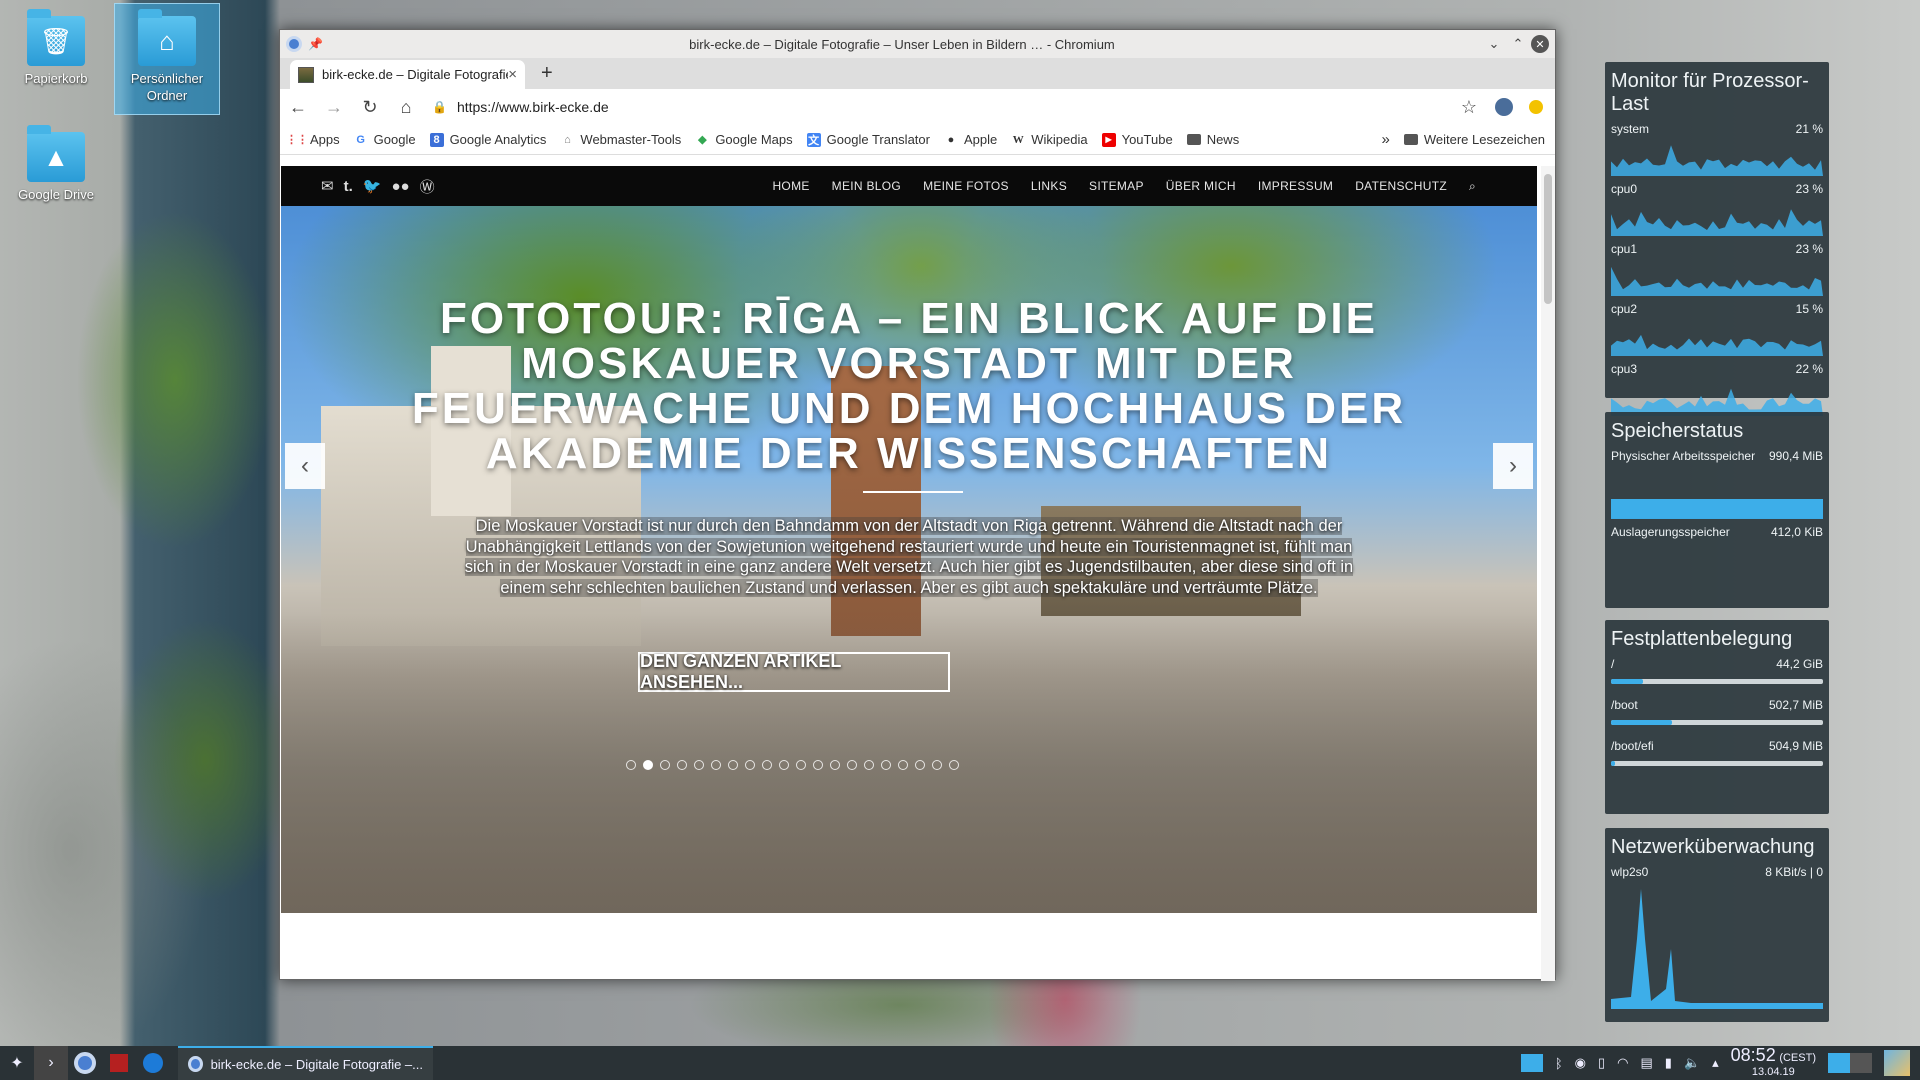 The height and width of the screenshot is (1080, 1920). Describe the element at coordinates (1472, 186) in the screenshot. I see `search-icon: ⌕` at that location.